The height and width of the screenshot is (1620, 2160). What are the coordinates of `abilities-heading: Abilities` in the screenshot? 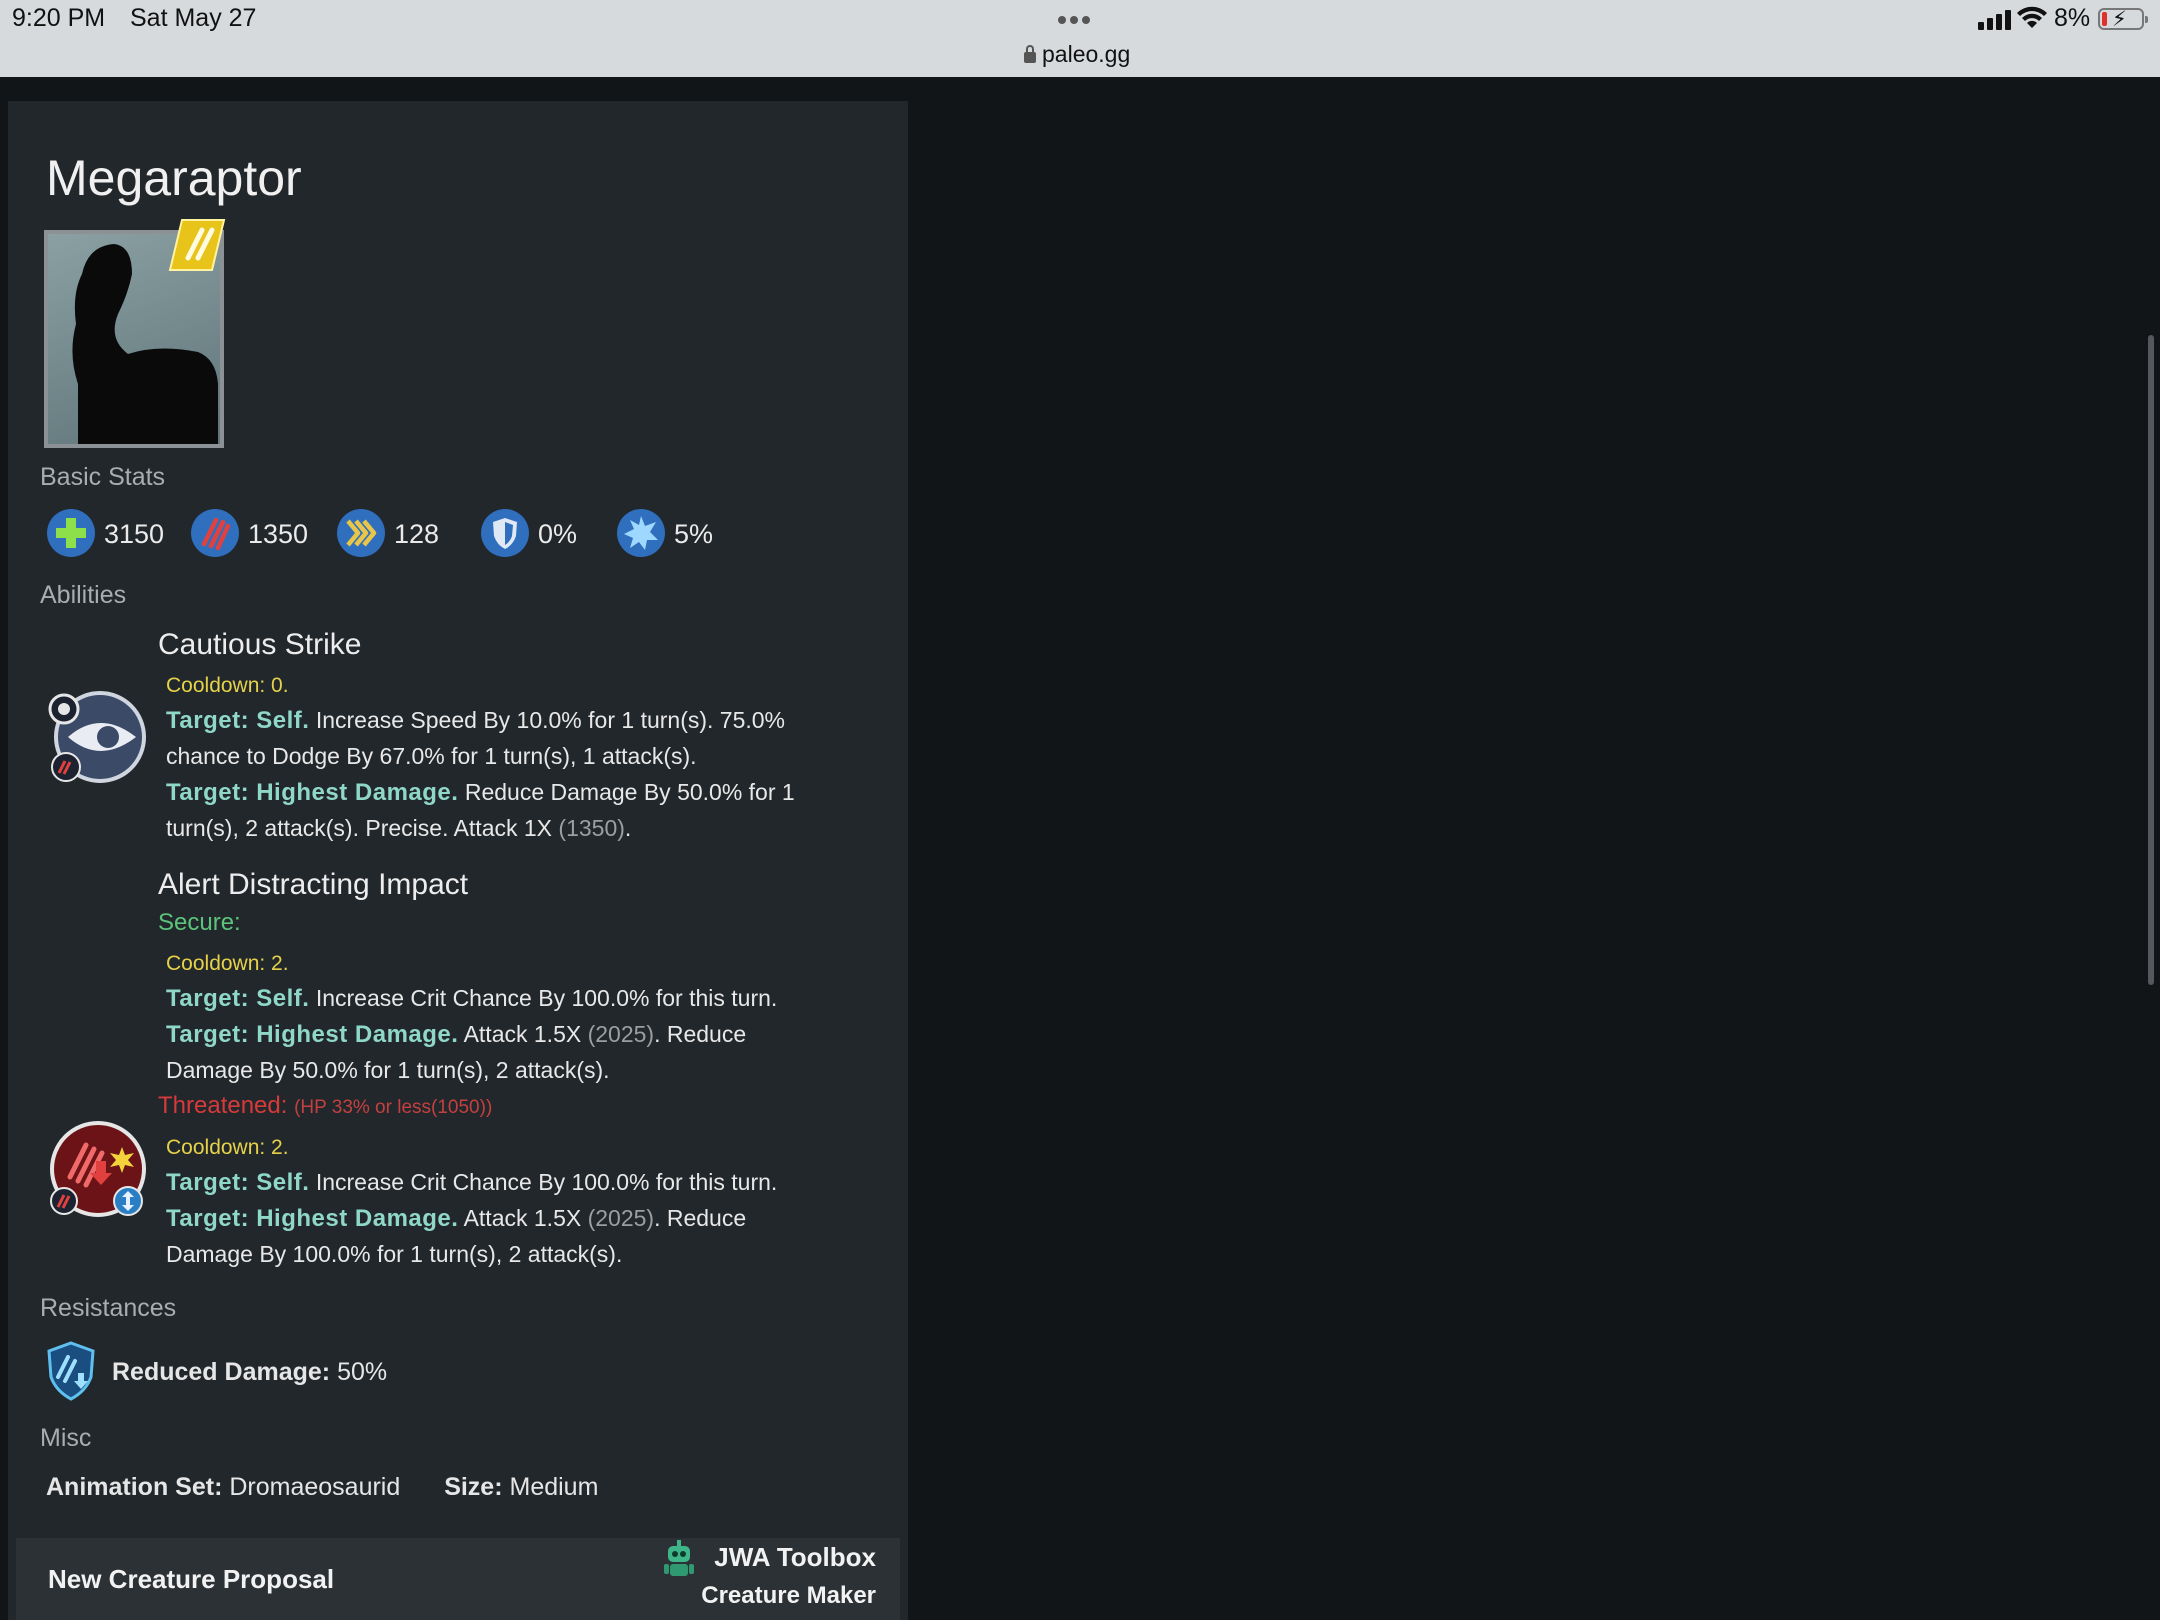 It's located at (83, 595).